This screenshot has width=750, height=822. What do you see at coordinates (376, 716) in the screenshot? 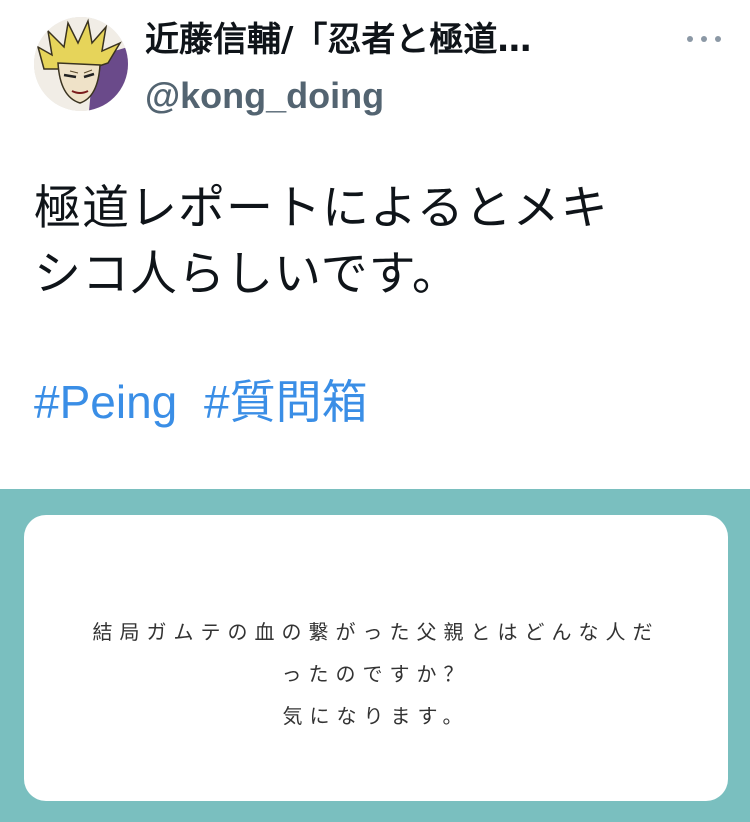
I see `question-line: 気になります。` at bounding box center [376, 716].